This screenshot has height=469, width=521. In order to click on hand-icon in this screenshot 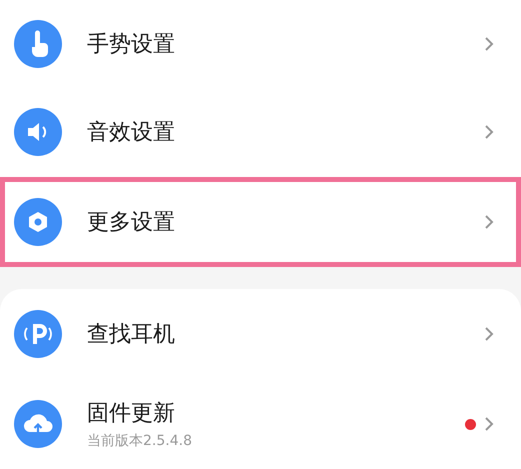, I will do `click(38, 44)`.